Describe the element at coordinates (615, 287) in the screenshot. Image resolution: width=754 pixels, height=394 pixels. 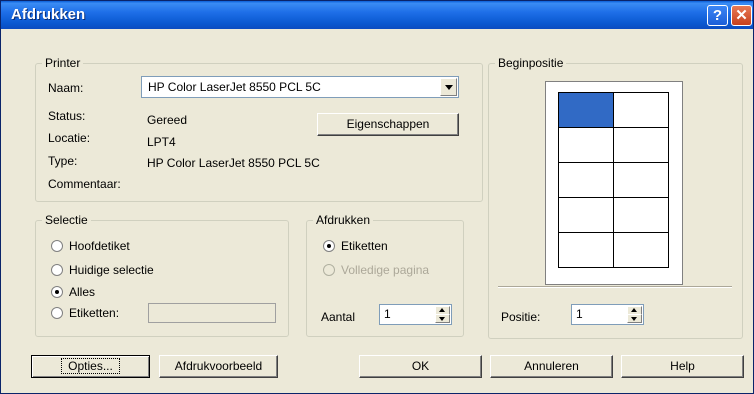
I see `divider` at that location.